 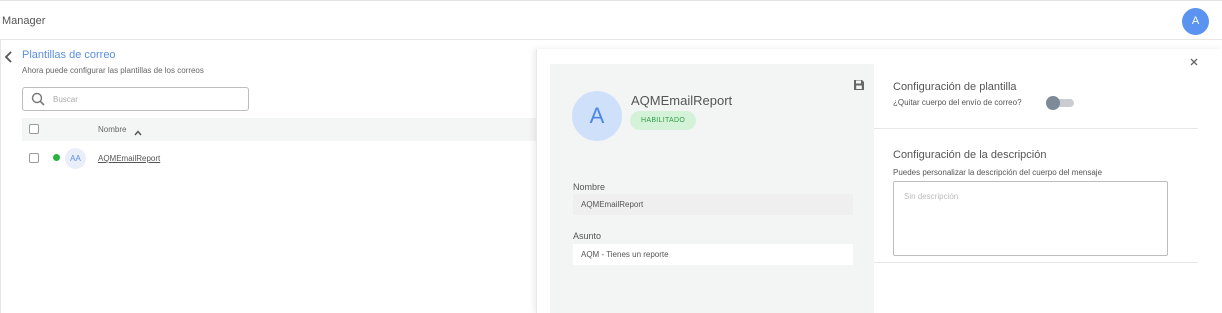 I want to click on description-config-title: Configuración de la descripción, so click(x=970, y=155).